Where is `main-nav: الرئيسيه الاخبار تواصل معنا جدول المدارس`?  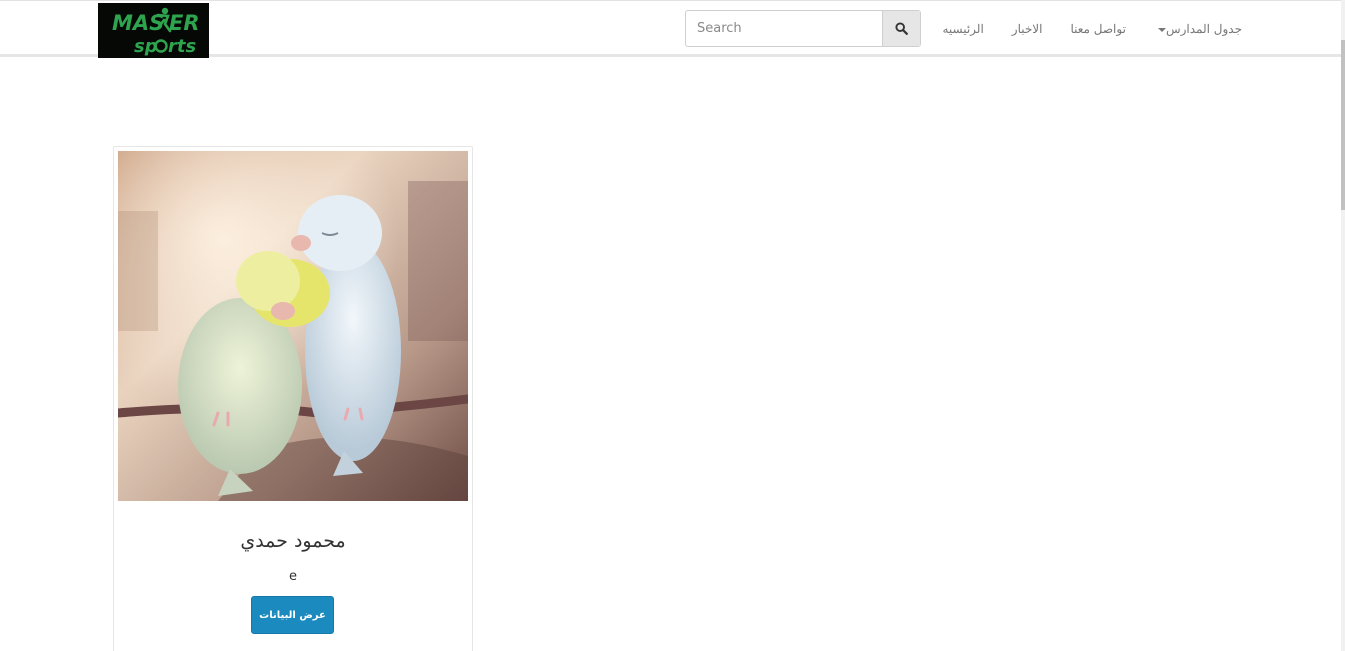 main-nav: الرئيسيه الاخبار تواصل معنا جدول المدارس is located at coordinates (1091, 29).